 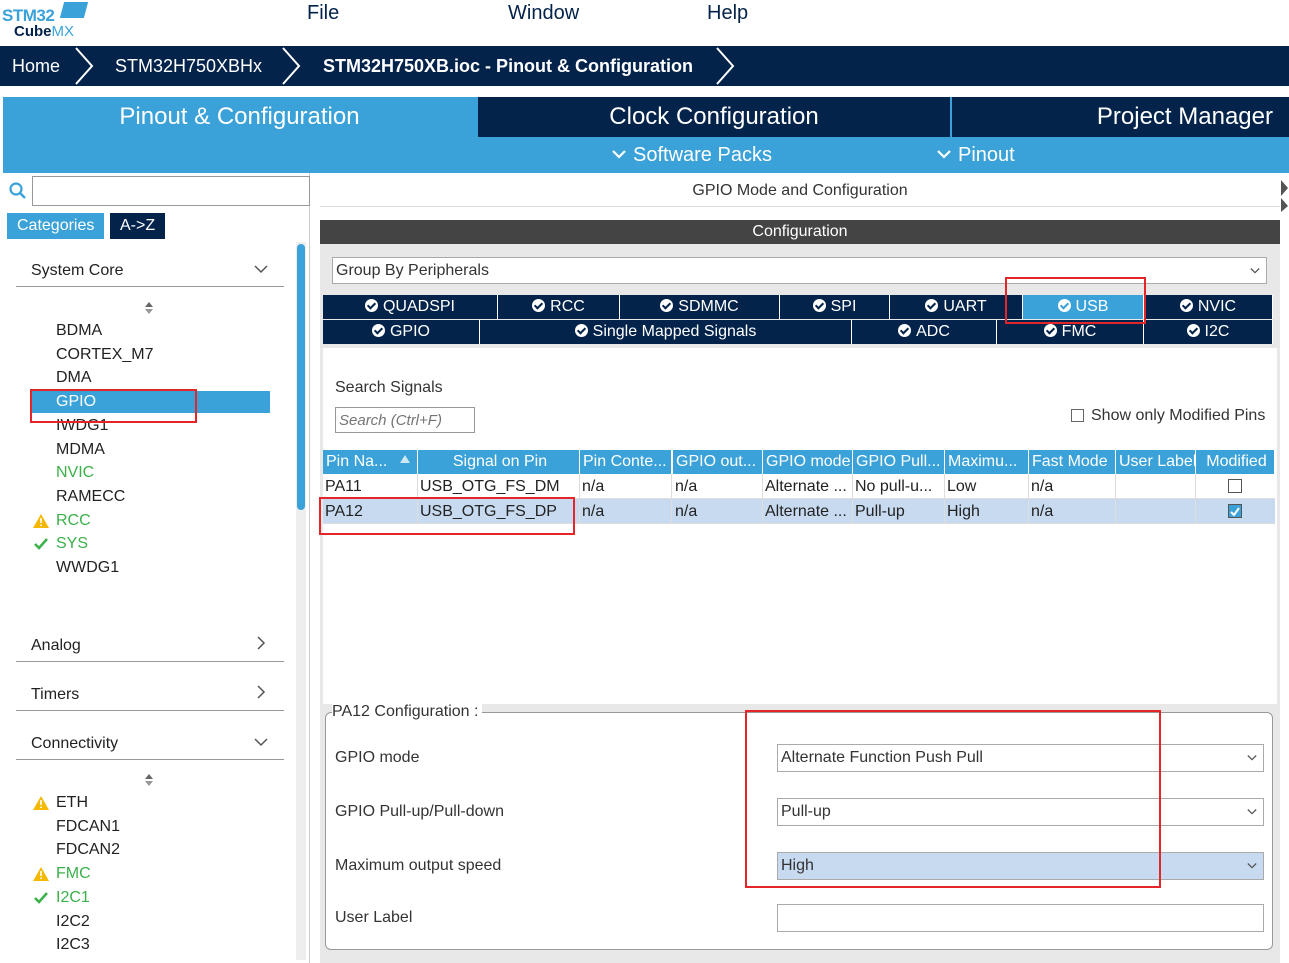 What do you see at coordinates (1072, 462) in the screenshot?
I see `table-header-7: Fast Mode` at bounding box center [1072, 462].